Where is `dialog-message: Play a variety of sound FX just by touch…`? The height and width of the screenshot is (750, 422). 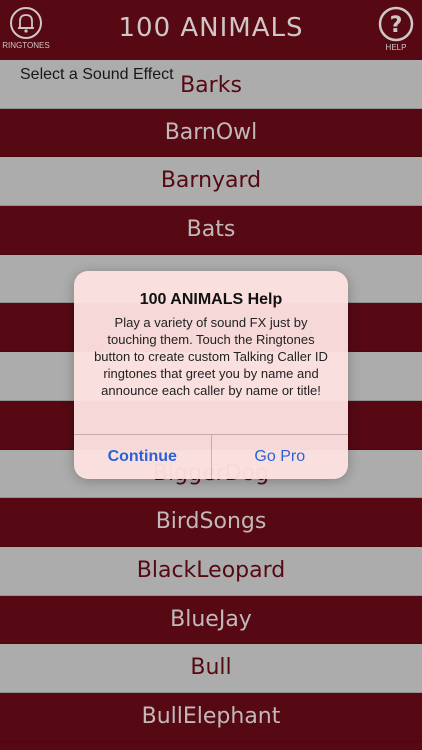
dialog-message: Play a variety of sound FX just by touch… is located at coordinates (211, 356).